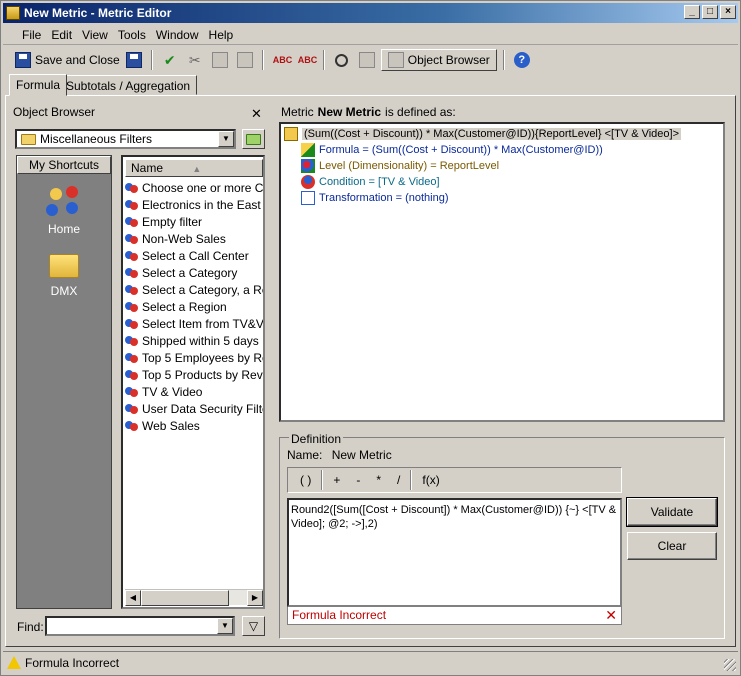  Describe the element at coordinates (61, 35) in the screenshot. I see `menu-edit: Edit` at that location.